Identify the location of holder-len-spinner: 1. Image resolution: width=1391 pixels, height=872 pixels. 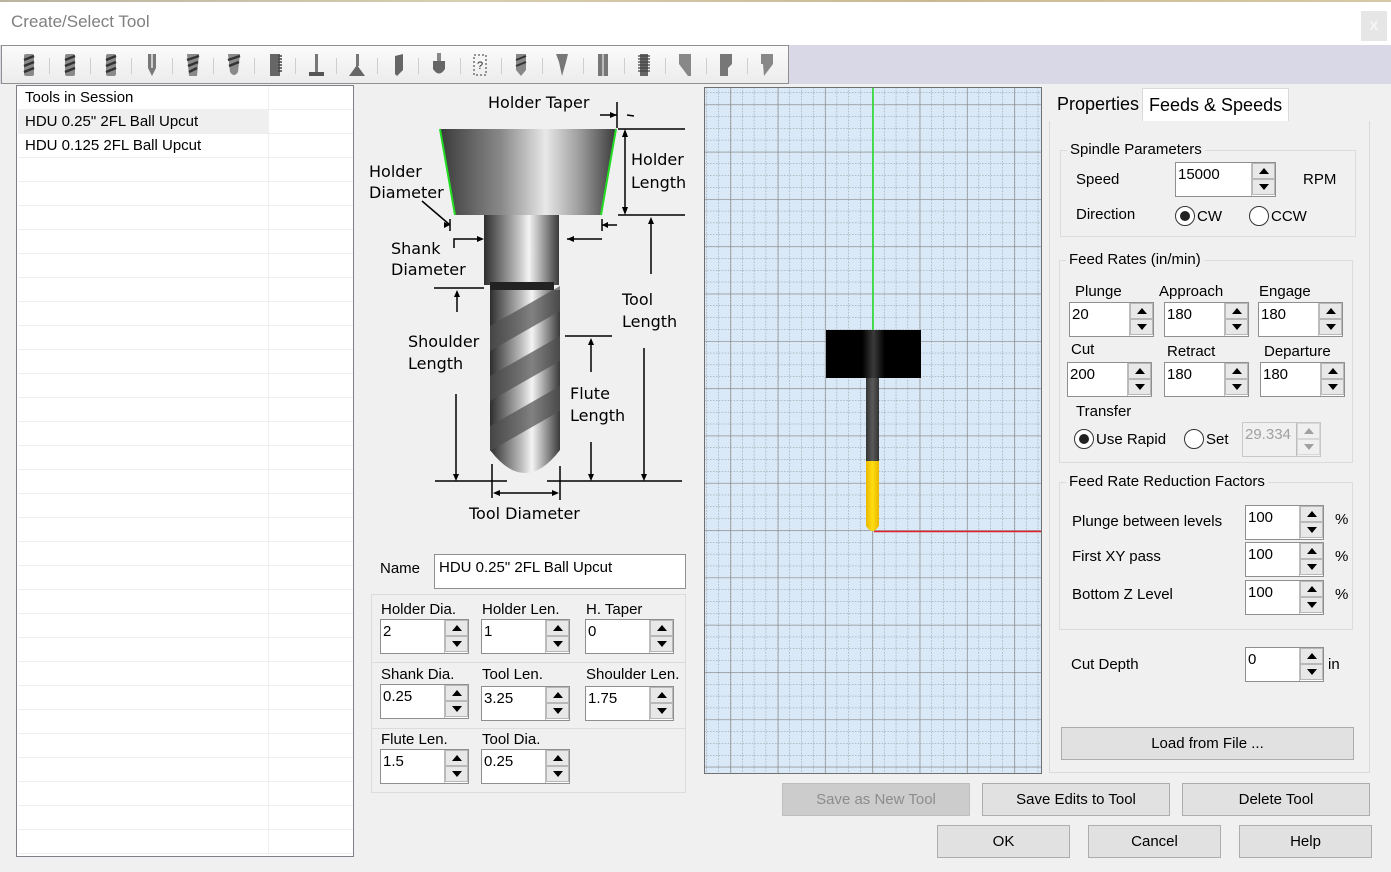
(525, 636).